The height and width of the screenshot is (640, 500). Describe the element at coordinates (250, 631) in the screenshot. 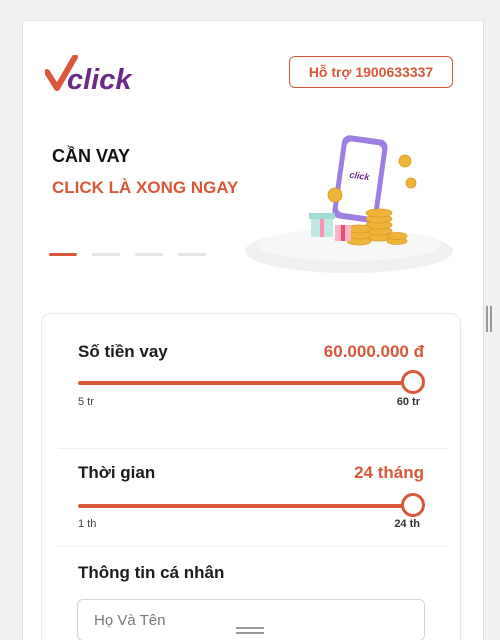

I see `bottom-drag-handle` at that location.